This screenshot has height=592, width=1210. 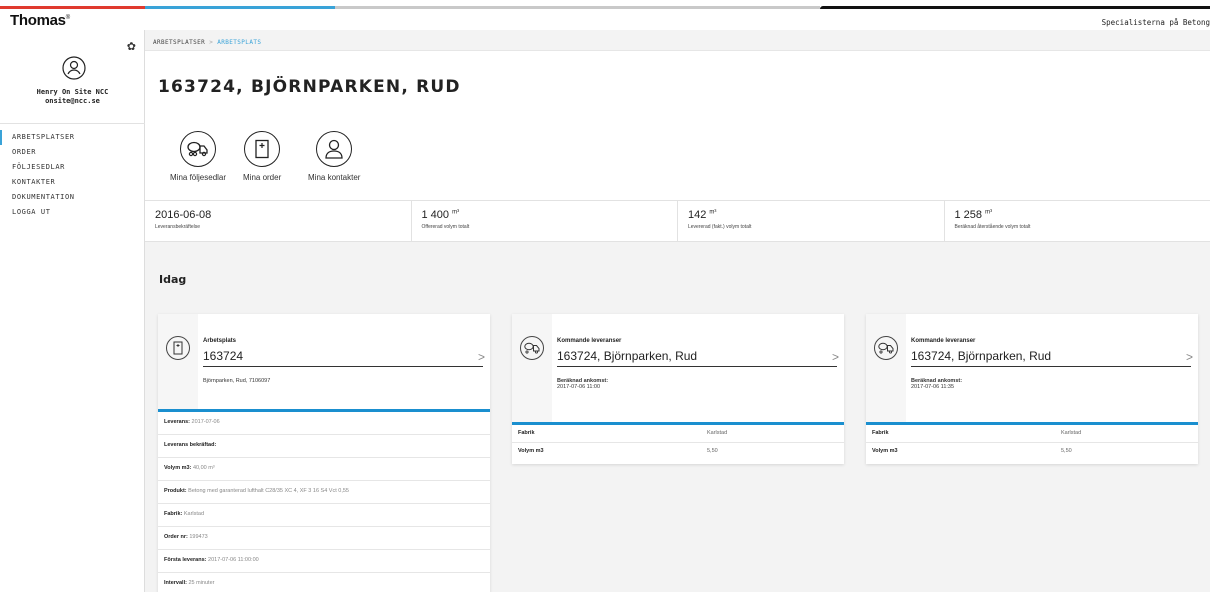 What do you see at coordinates (324, 538) in the screenshot?
I see `list-item: Order nr: 199473` at bounding box center [324, 538].